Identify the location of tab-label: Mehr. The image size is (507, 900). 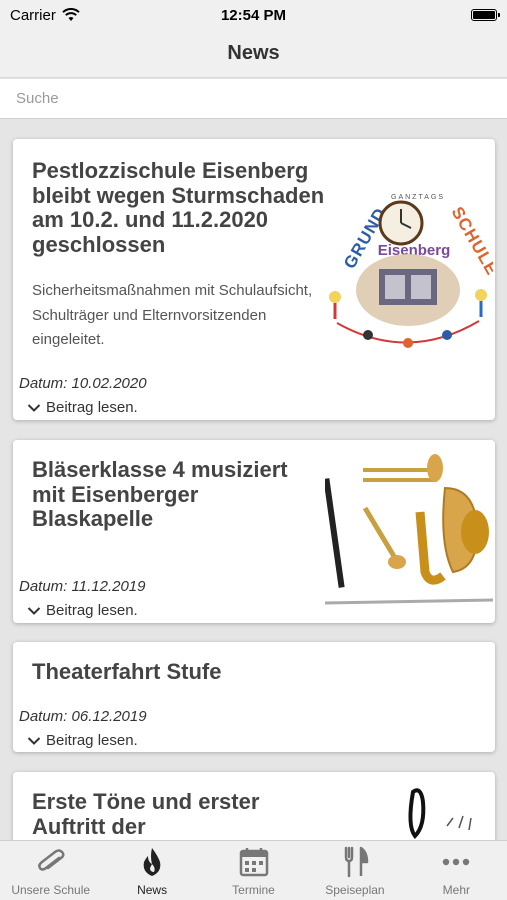
(456, 890).